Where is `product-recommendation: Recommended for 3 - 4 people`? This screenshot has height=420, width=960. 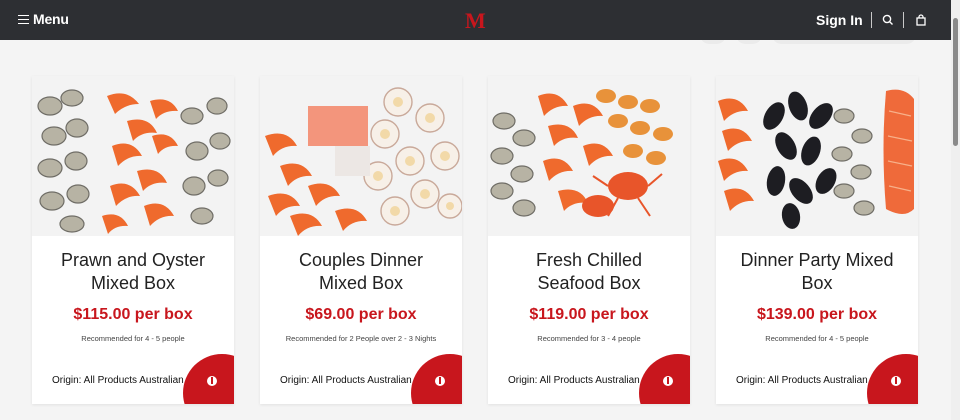 product-recommendation: Recommended for 3 - 4 people is located at coordinates (589, 338).